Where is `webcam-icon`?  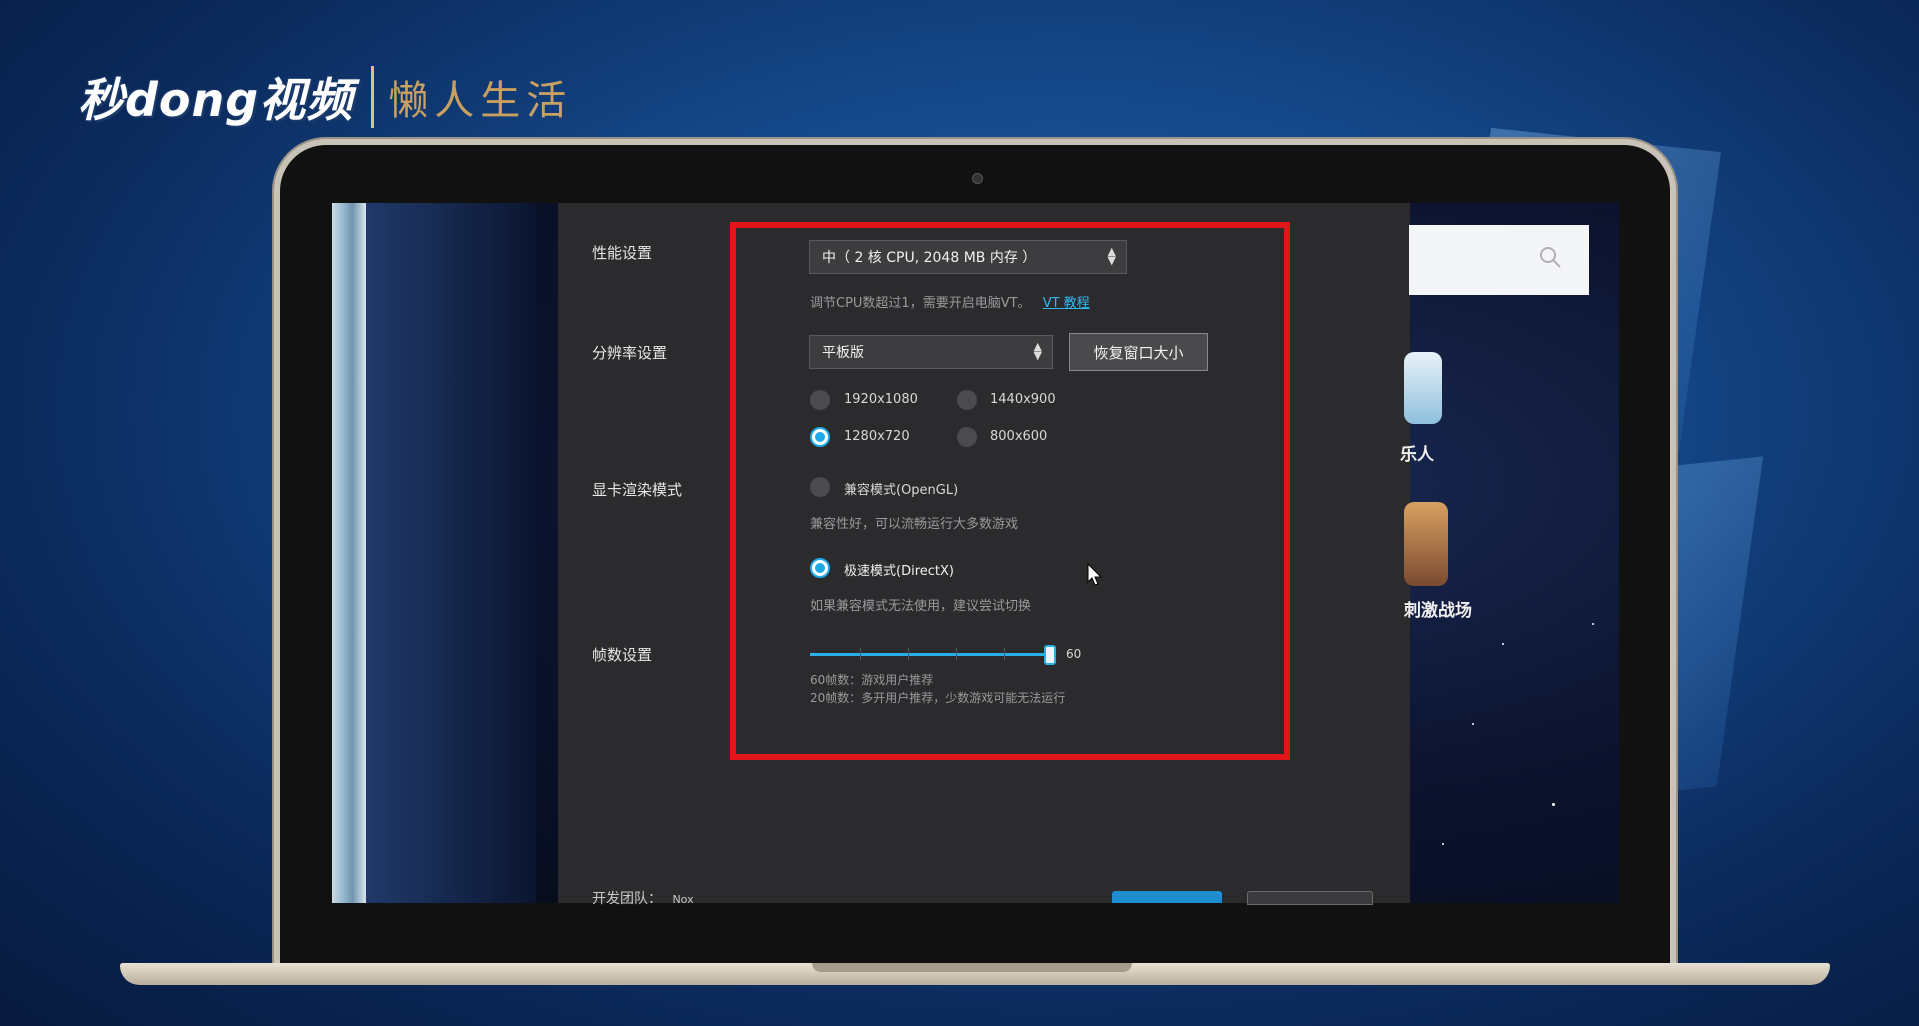 webcam-icon is located at coordinates (977, 178).